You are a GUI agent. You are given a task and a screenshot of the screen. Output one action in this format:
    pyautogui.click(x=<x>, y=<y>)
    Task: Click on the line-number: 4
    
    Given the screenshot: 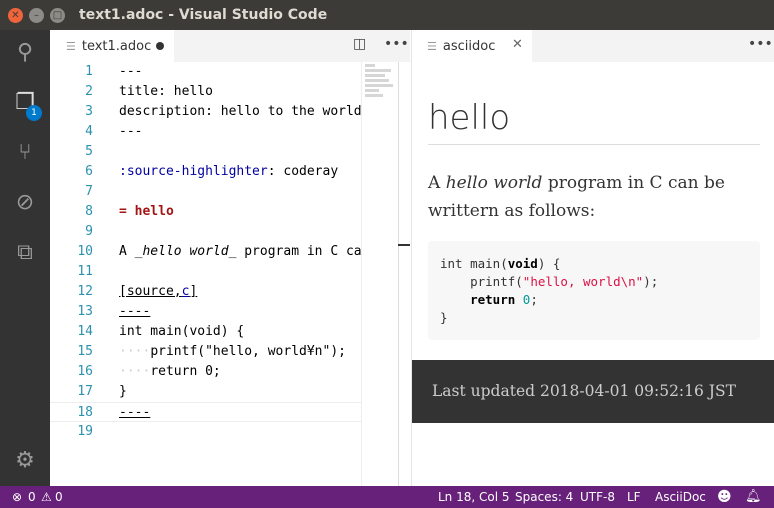 What is the action you would take?
    pyautogui.click(x=89, y=131)
    